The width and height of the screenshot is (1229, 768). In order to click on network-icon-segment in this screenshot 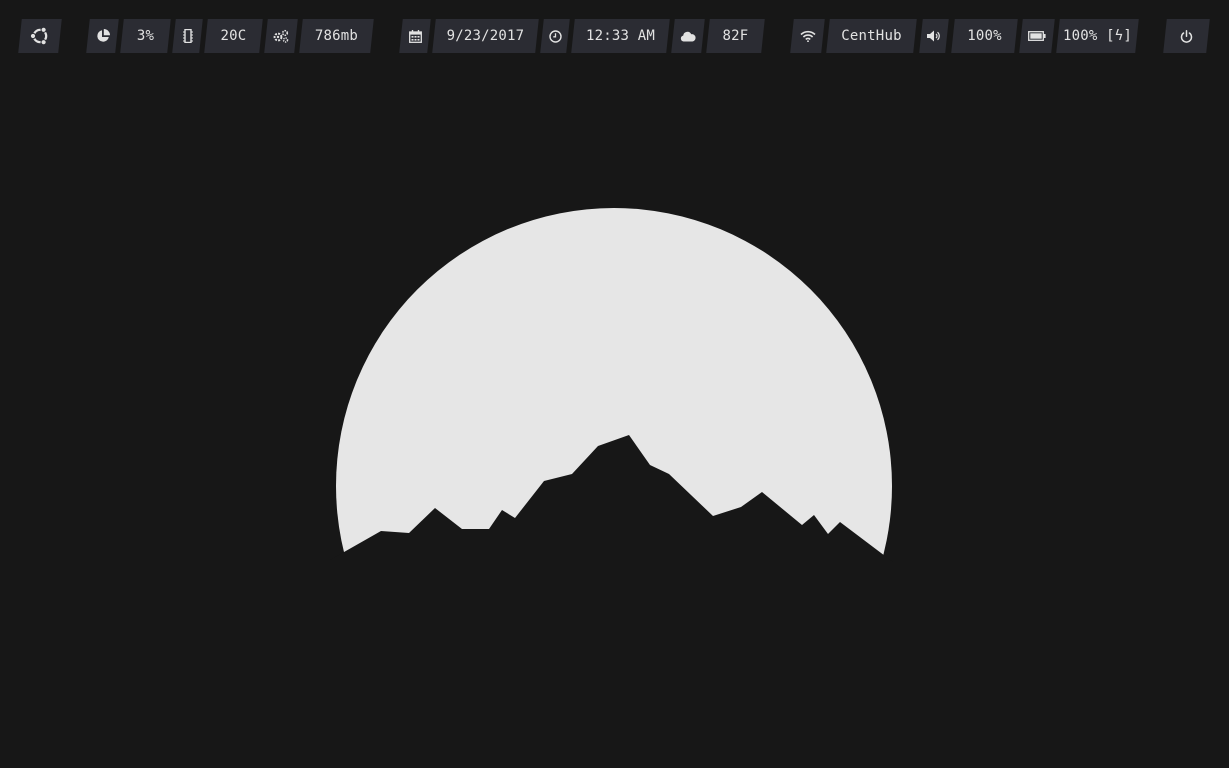, I will do `click(807, 36)`.